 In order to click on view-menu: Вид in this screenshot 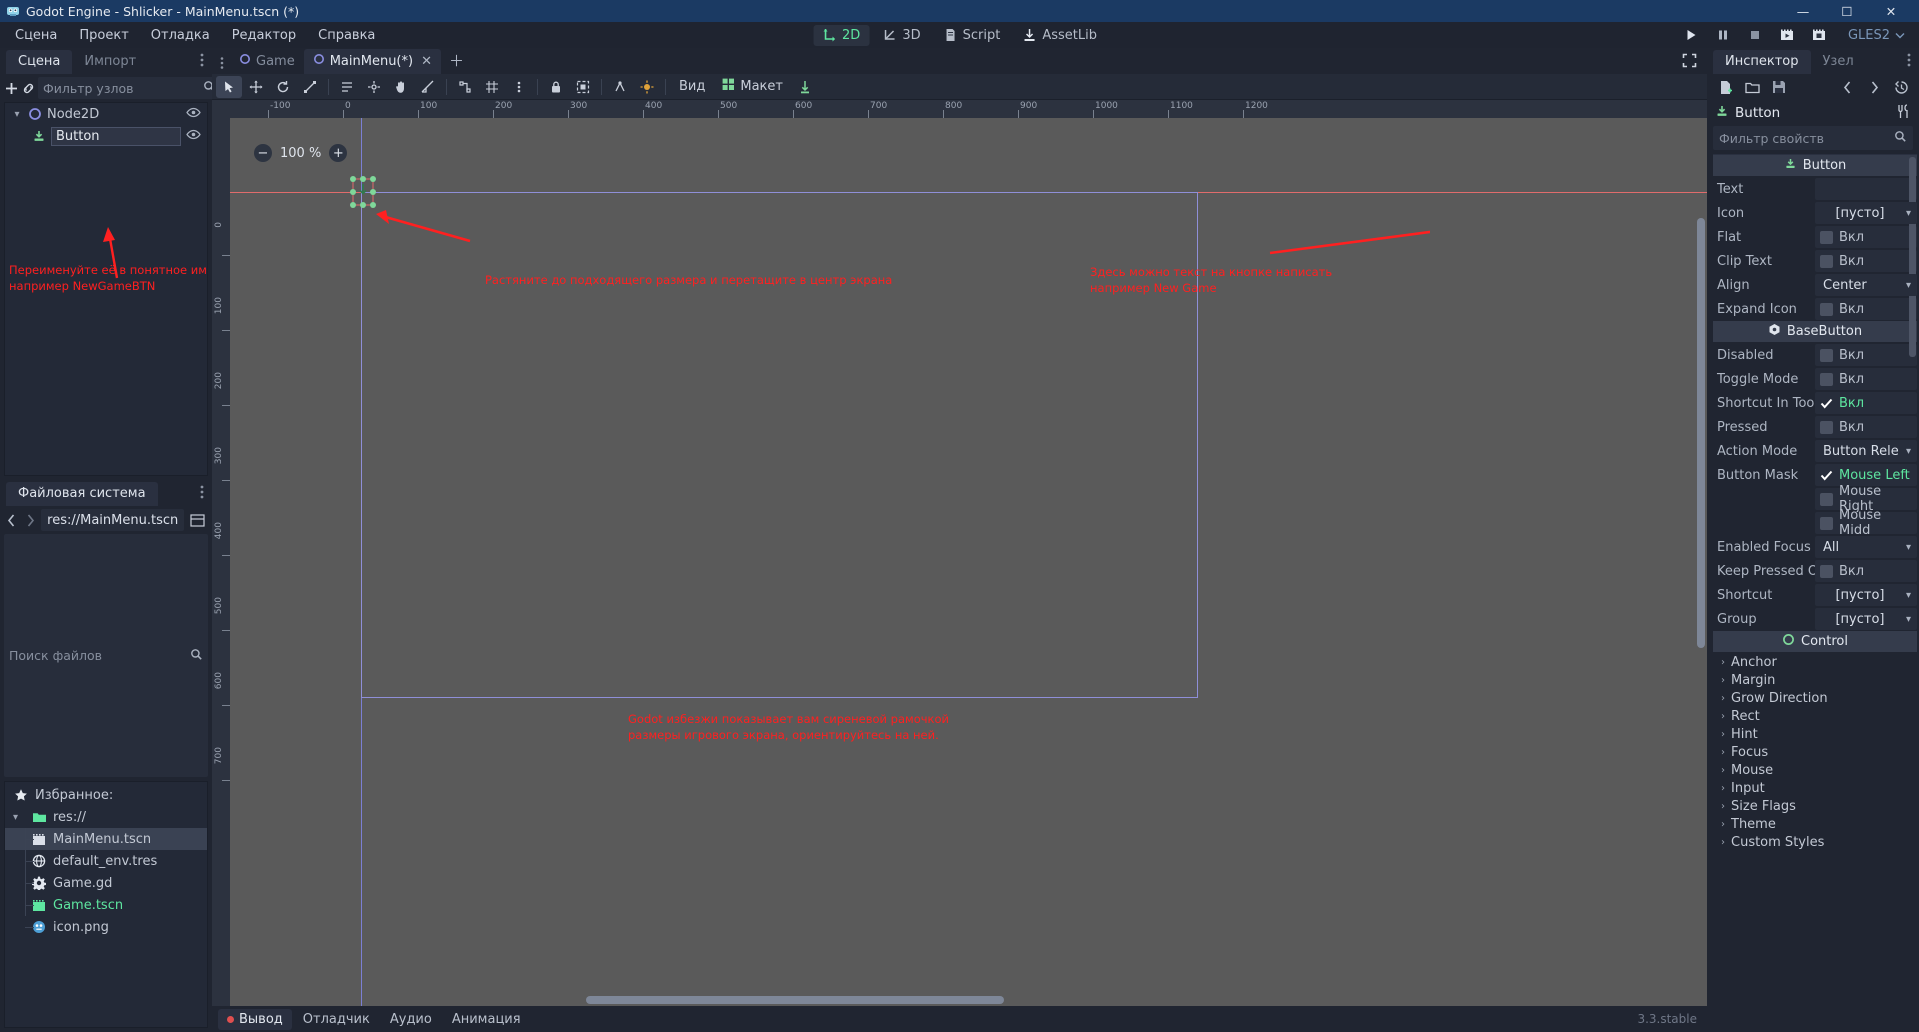, I will do `click(692, 86)`.